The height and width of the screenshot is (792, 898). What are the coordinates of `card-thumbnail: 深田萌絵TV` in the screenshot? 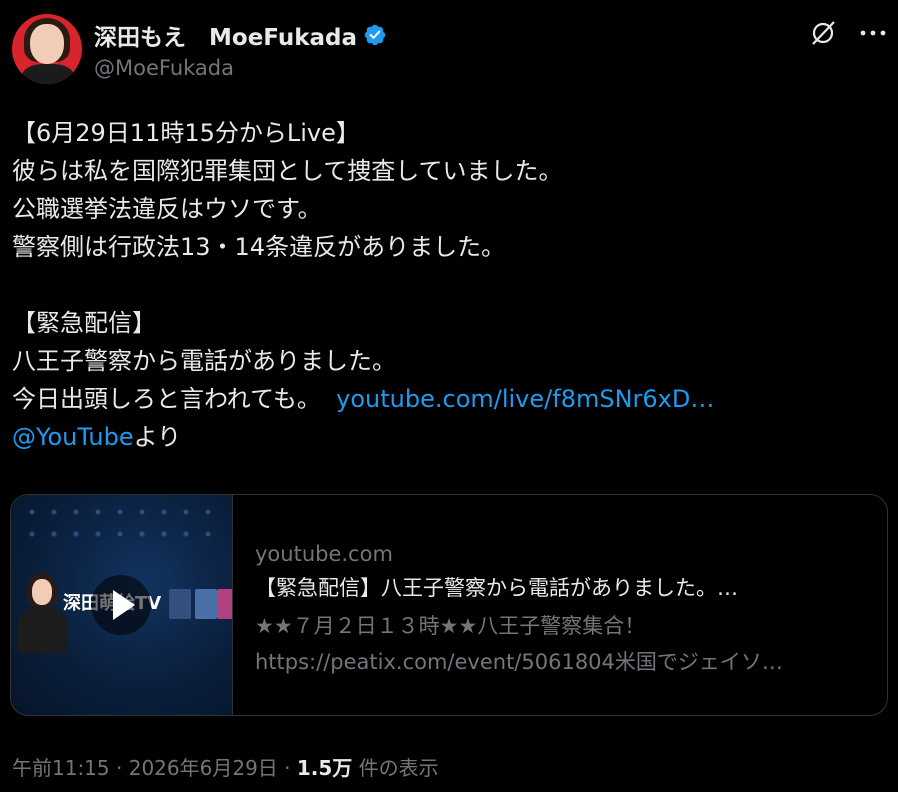 It's located at (122, 605).